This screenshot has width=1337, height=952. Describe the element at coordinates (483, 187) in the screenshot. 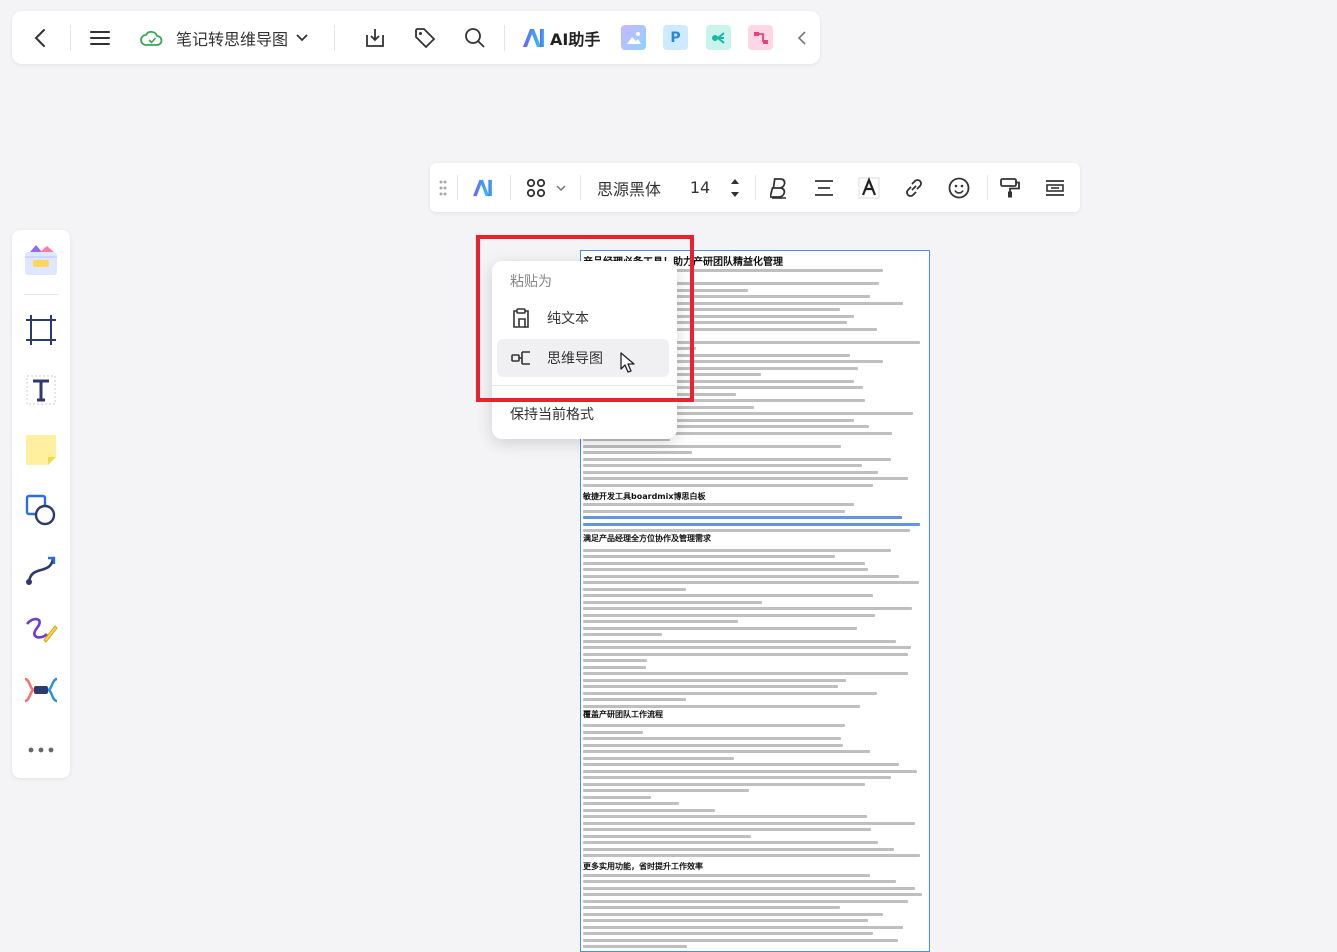

I see `ai-format-icon` at that location.